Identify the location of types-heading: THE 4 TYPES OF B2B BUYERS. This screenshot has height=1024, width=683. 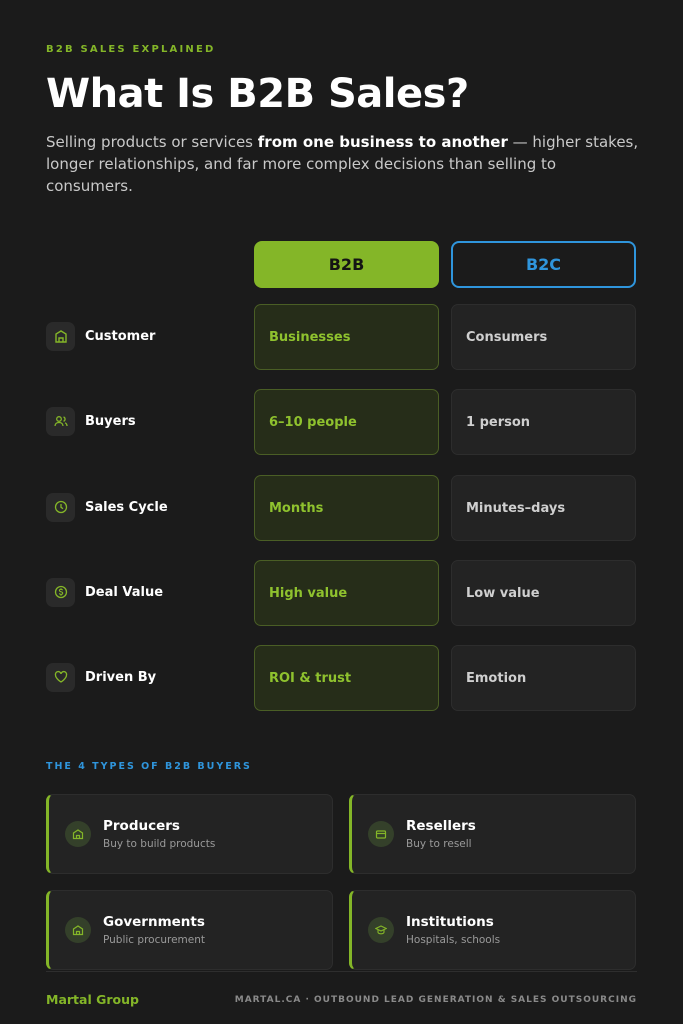
(149, 766).